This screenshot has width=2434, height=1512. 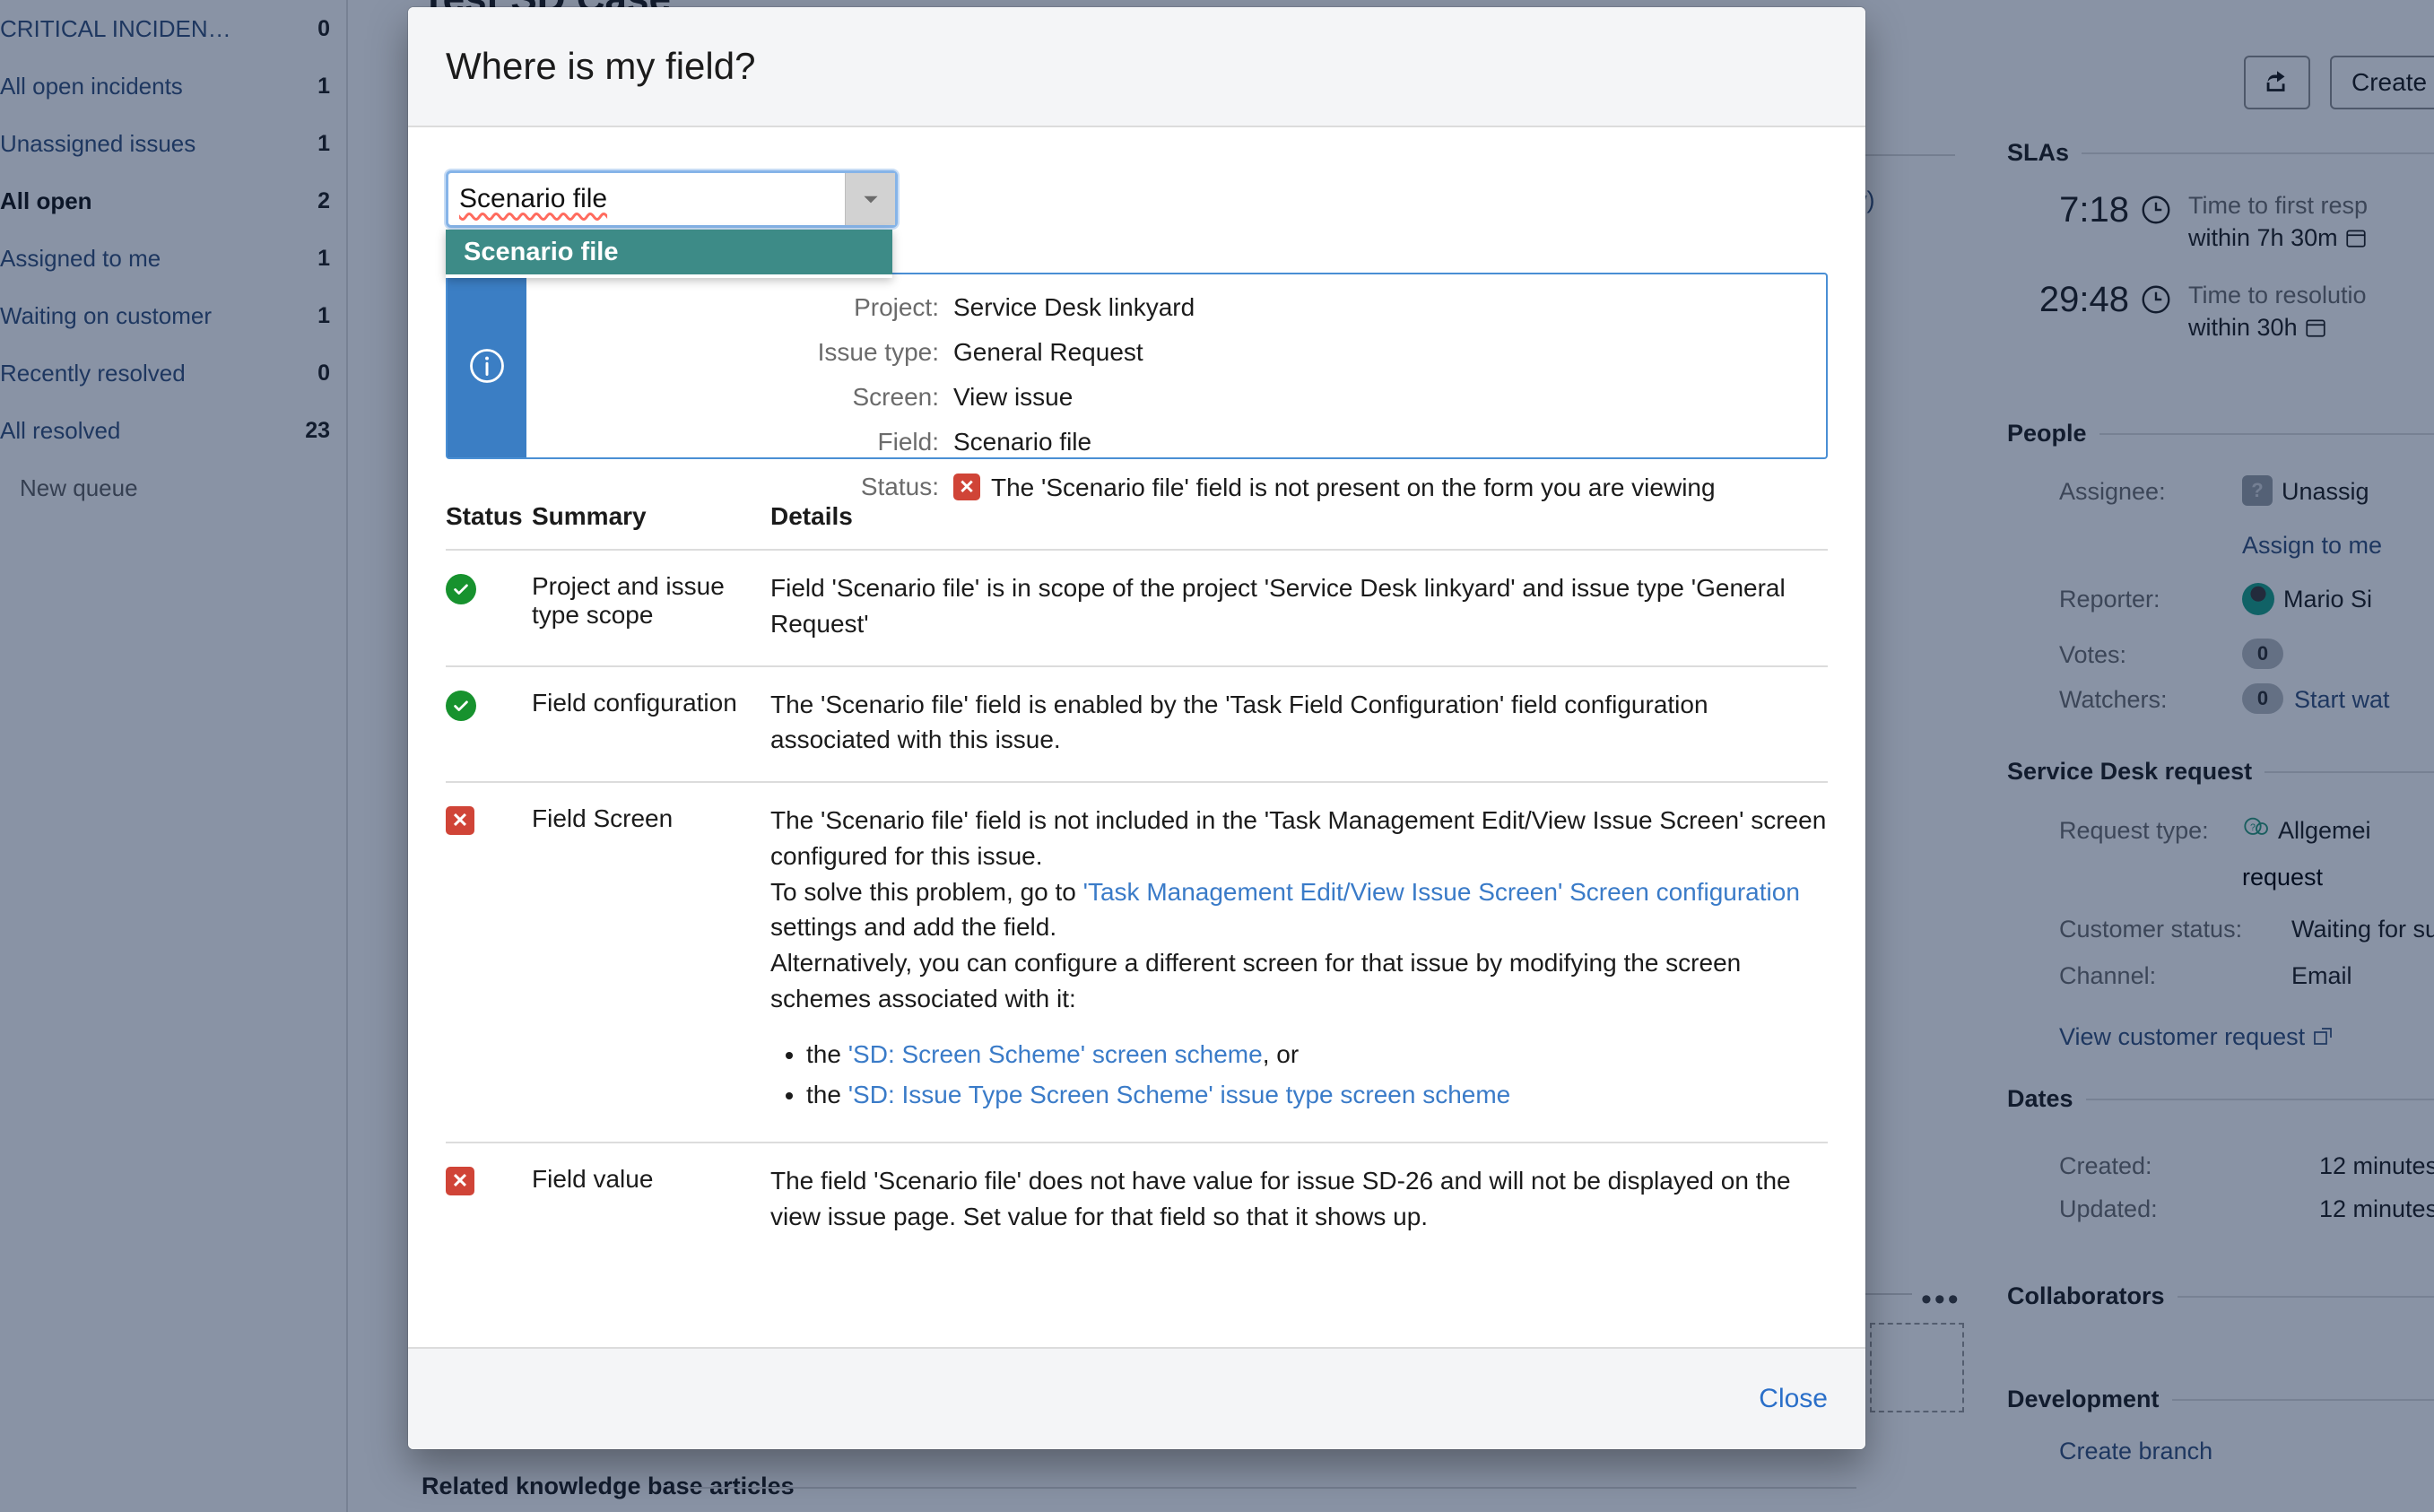 I want to click on info-key: Issue type:, so click(x=878, y=352).